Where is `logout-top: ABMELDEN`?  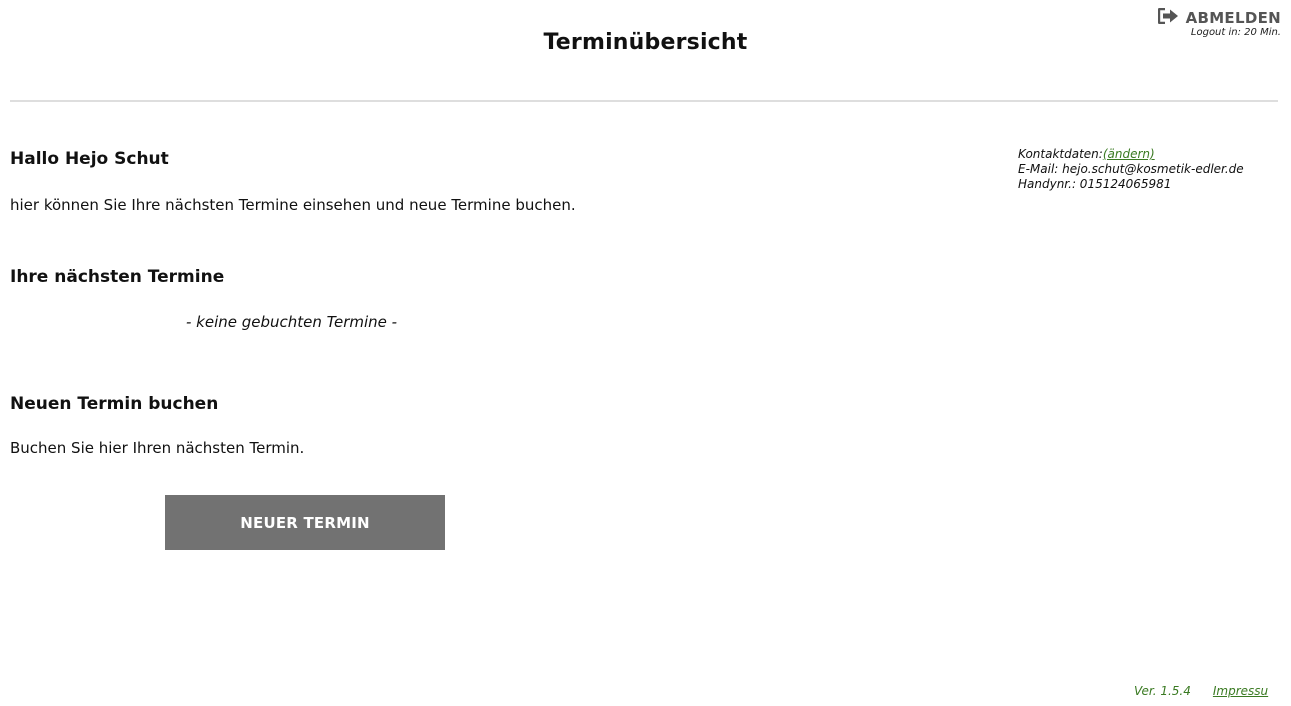 logout-top: ABMELDEN is located at coordinates (1219, 17).